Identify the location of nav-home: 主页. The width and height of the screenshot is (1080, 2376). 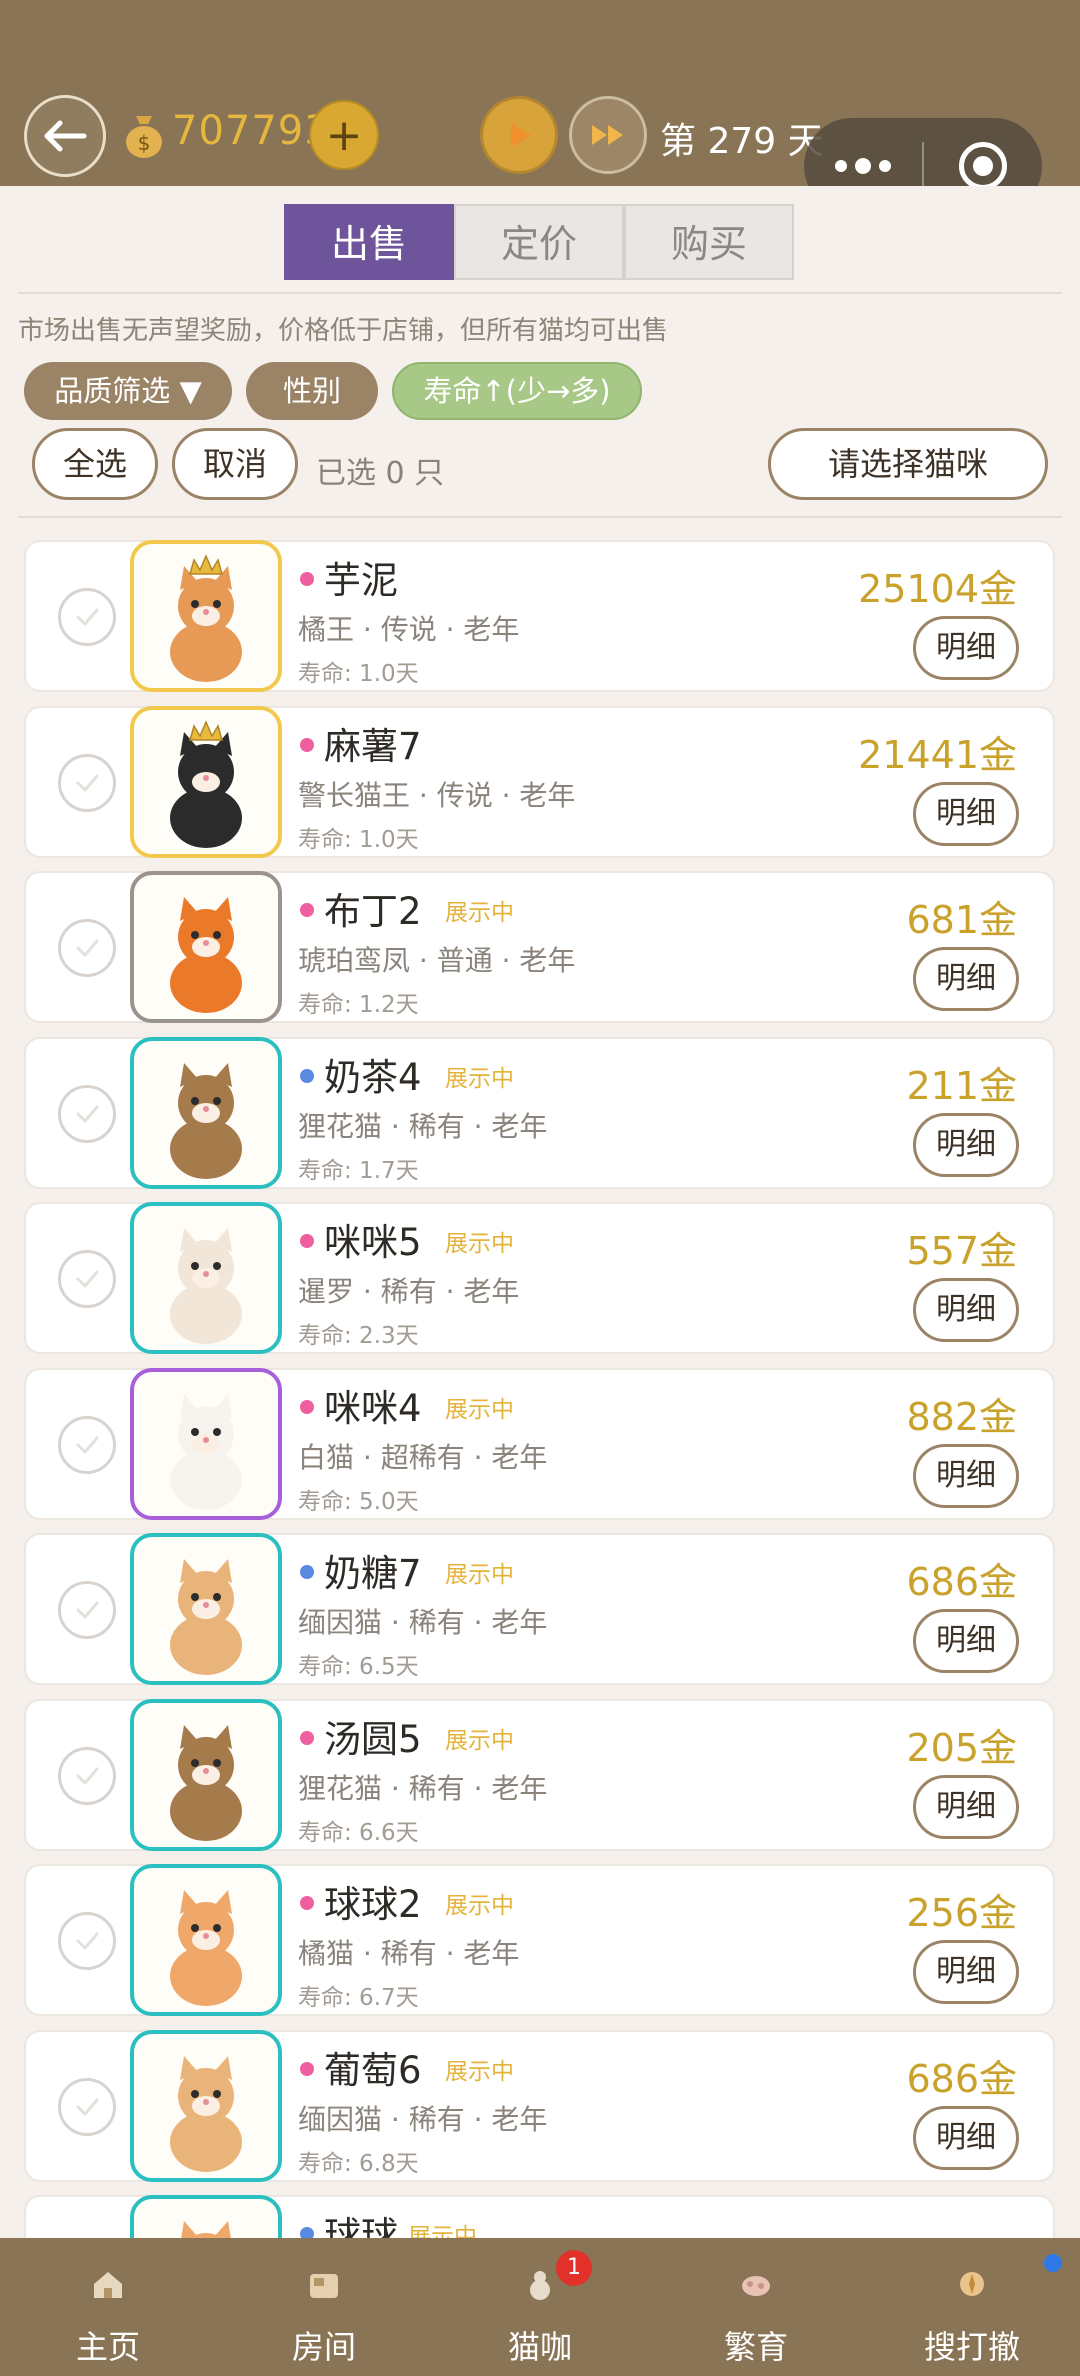
(108, 2307).